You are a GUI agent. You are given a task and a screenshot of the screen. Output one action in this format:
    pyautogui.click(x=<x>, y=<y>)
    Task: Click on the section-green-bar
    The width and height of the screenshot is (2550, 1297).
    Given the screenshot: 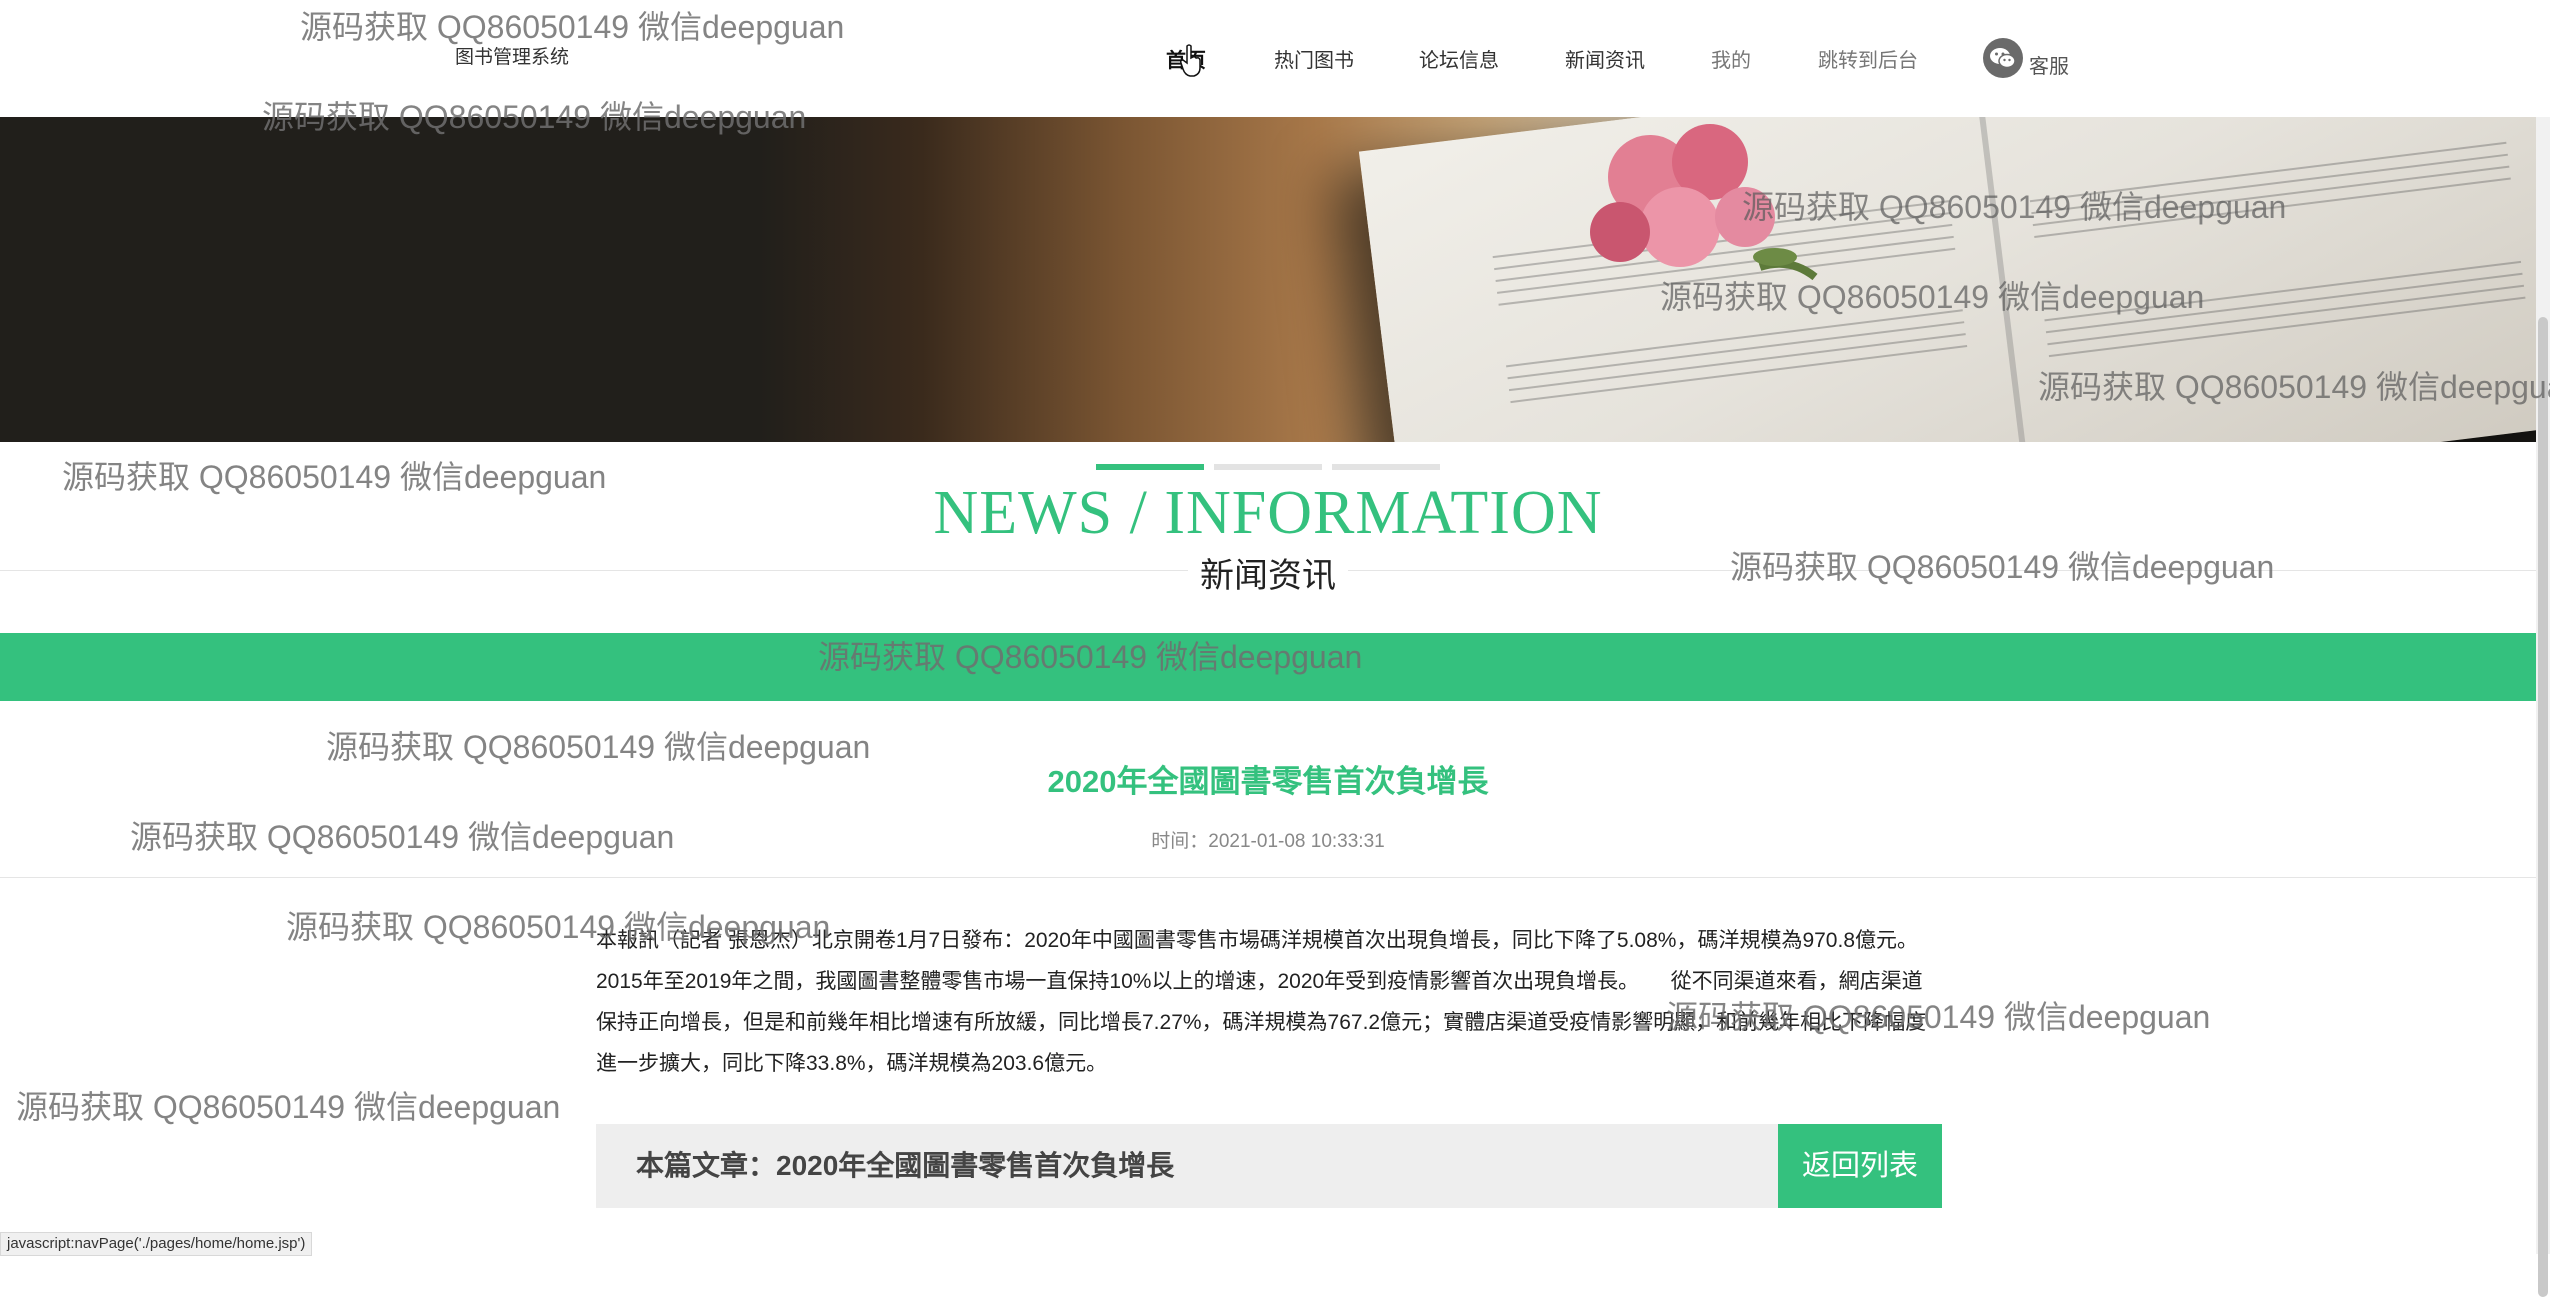 What is the action you would take?
    pyautogui.click(x=1268, y=667)
    